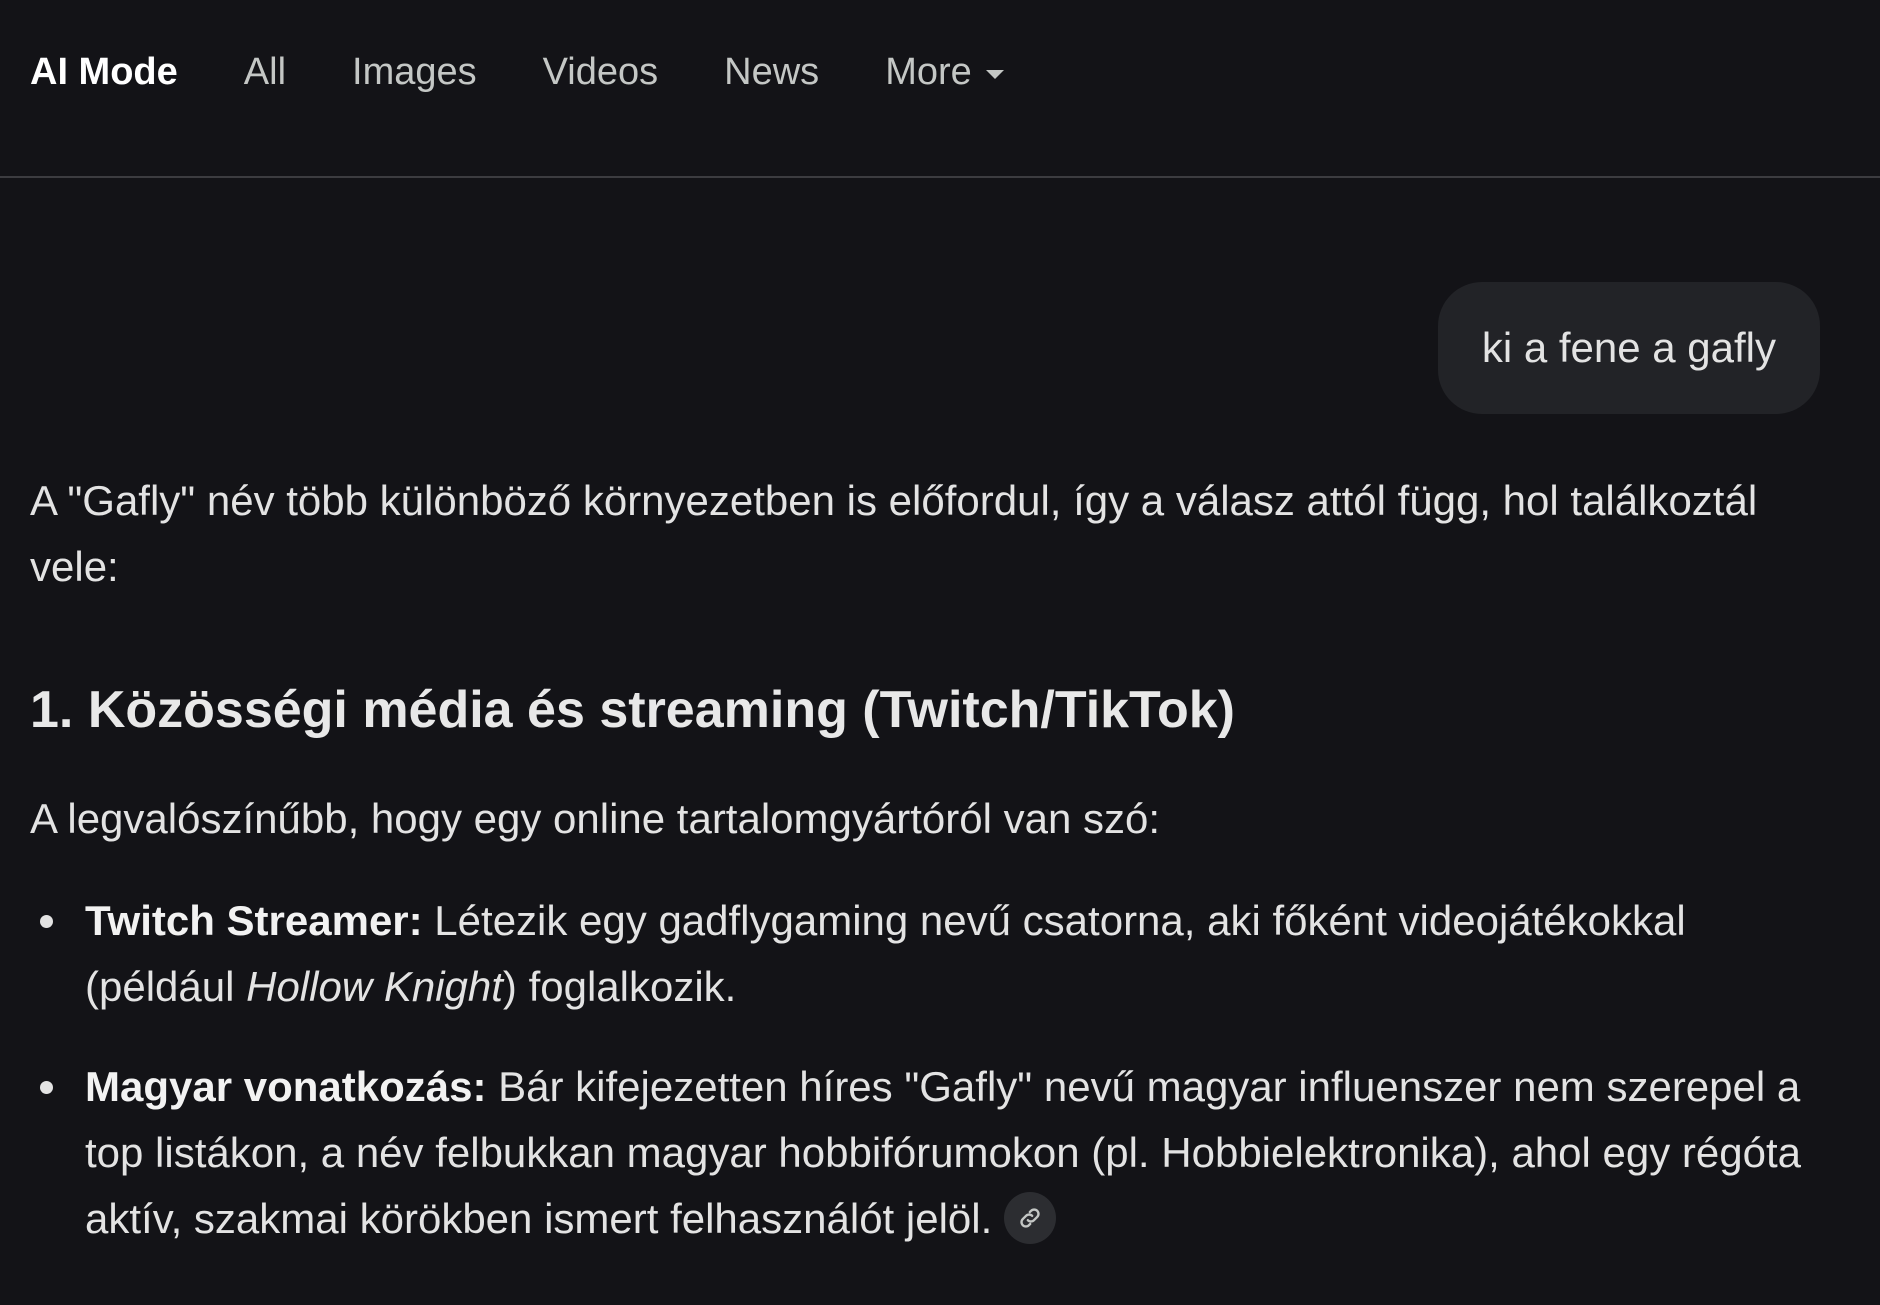  Describe the element at coordinates (286, 1086) in the screenshot. I see `bullet-title: Magyar vonatkozás:` at that location.